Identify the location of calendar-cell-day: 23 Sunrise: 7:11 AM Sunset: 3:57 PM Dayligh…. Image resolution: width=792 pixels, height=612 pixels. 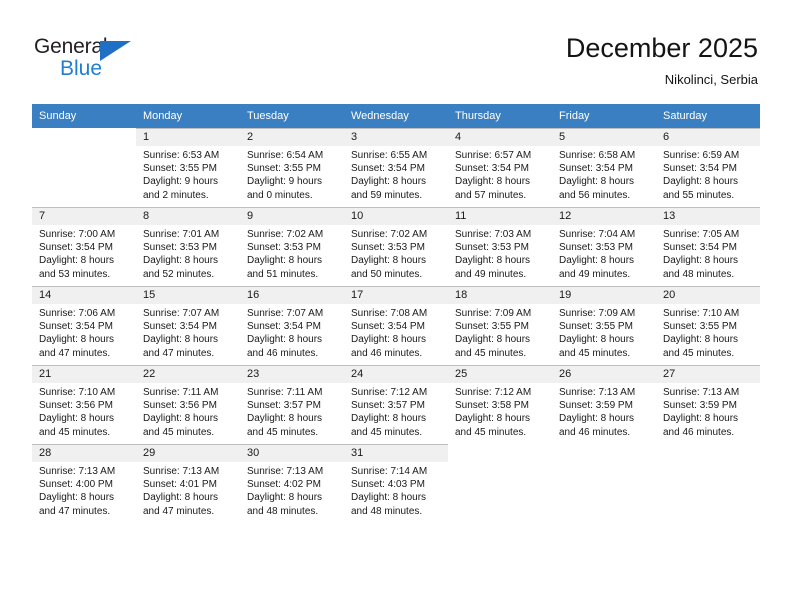
(292, 404).